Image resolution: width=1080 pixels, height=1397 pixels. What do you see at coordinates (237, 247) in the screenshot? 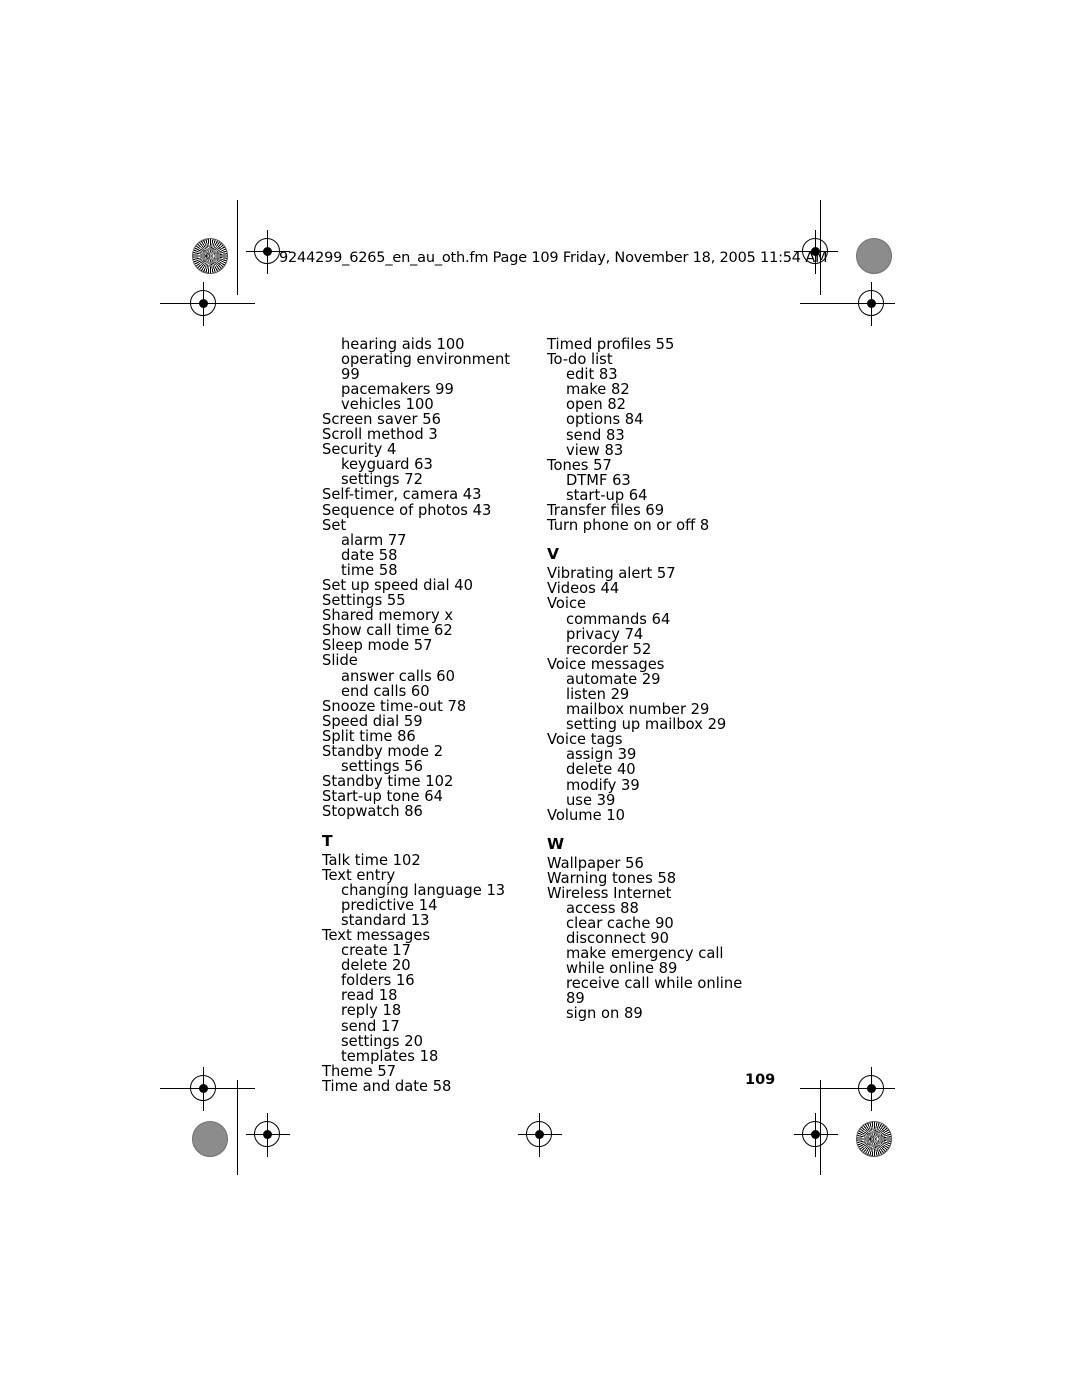
I see `crop-line-left-vertical` at bounding box center [237, 247].